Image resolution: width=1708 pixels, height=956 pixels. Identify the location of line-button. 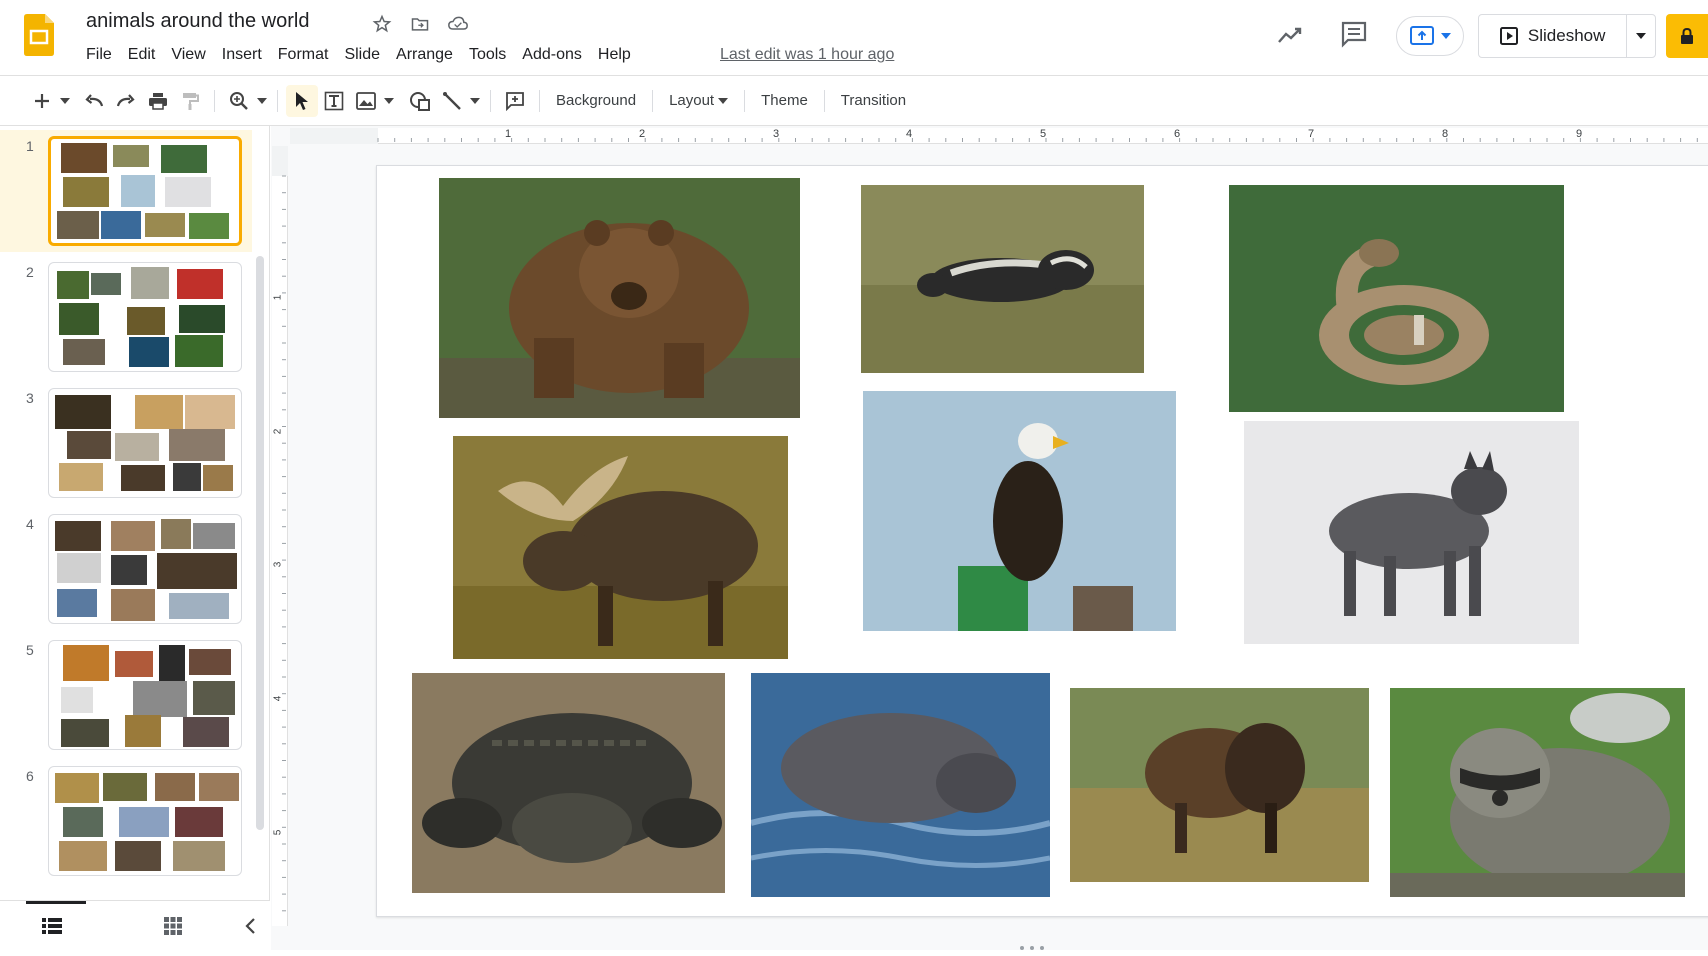
(452, 101).